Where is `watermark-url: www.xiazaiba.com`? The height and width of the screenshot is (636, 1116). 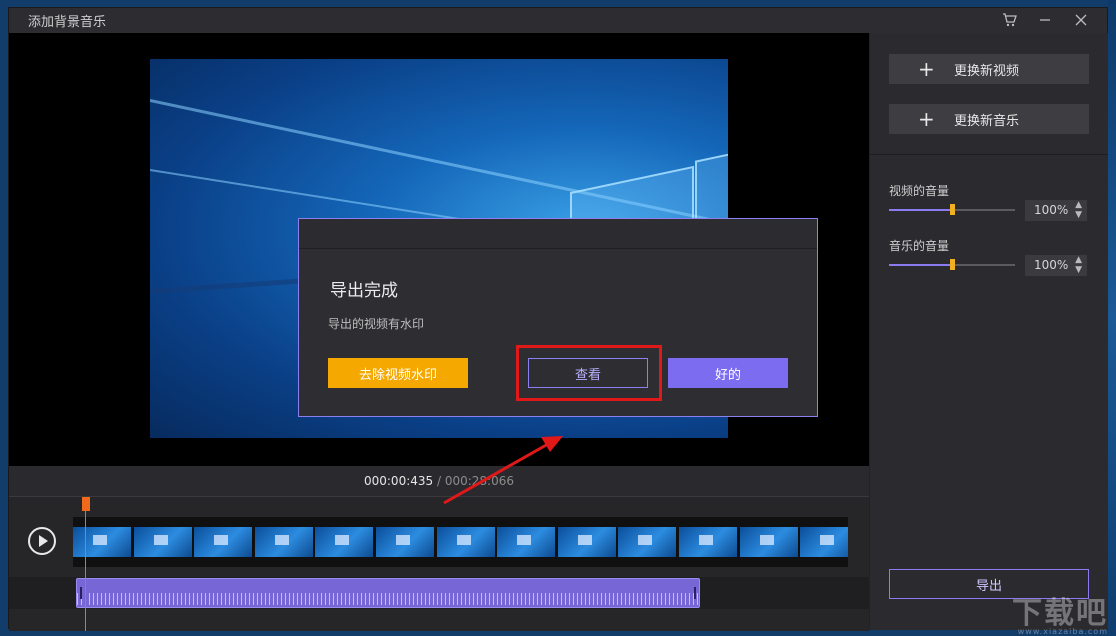
watermark-url: www.xiazaiba.com is located at coordinates (1062, 631).